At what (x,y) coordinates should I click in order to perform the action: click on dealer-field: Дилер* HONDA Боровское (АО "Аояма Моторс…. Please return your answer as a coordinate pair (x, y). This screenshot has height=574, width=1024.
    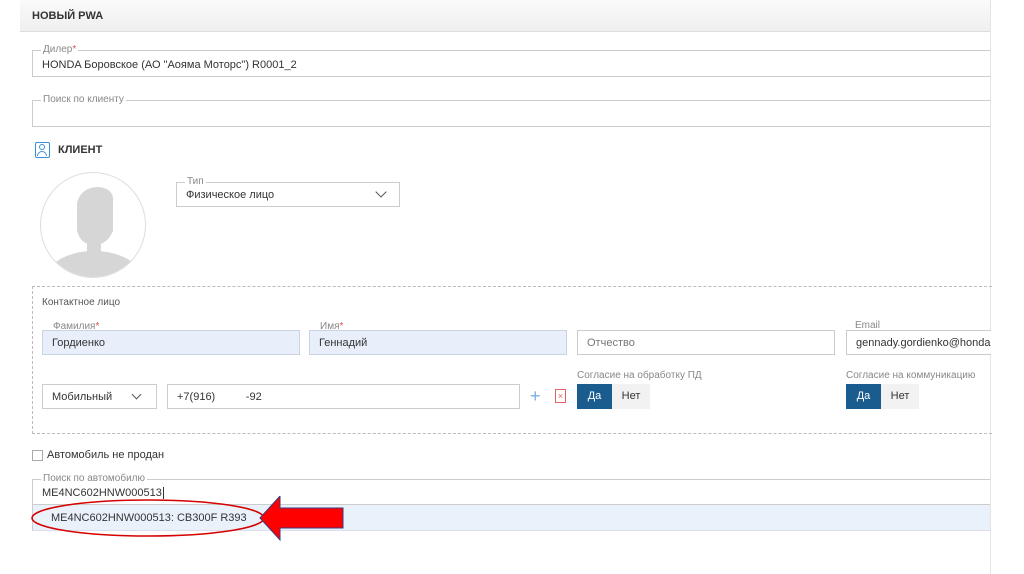
    Looking at the image, I should click on (511, 60).